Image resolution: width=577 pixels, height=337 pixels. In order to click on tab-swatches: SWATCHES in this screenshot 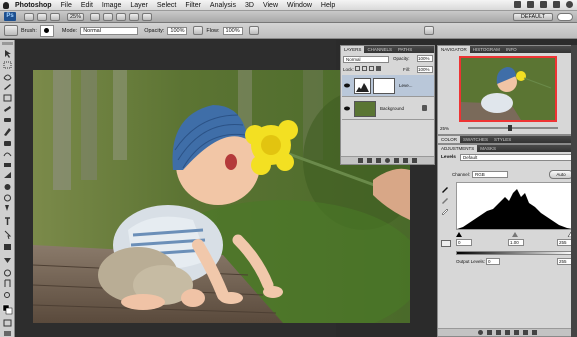, I will do `click(475, 139)`.